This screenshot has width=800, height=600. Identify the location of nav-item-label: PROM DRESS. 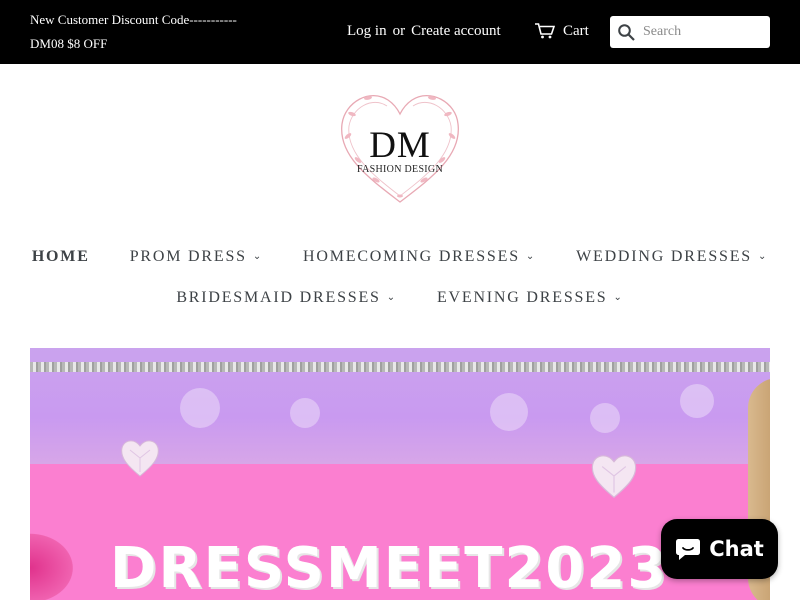
(188, 256).